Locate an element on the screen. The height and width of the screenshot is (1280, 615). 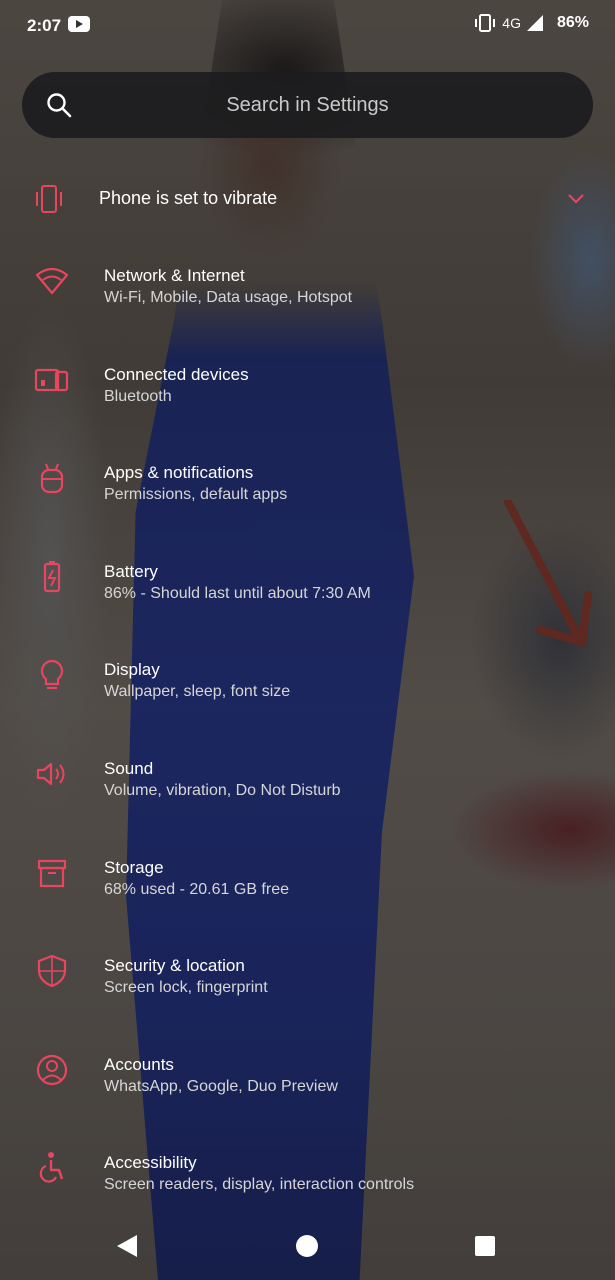
vibrate-icon is located at coordinates (49, 202).